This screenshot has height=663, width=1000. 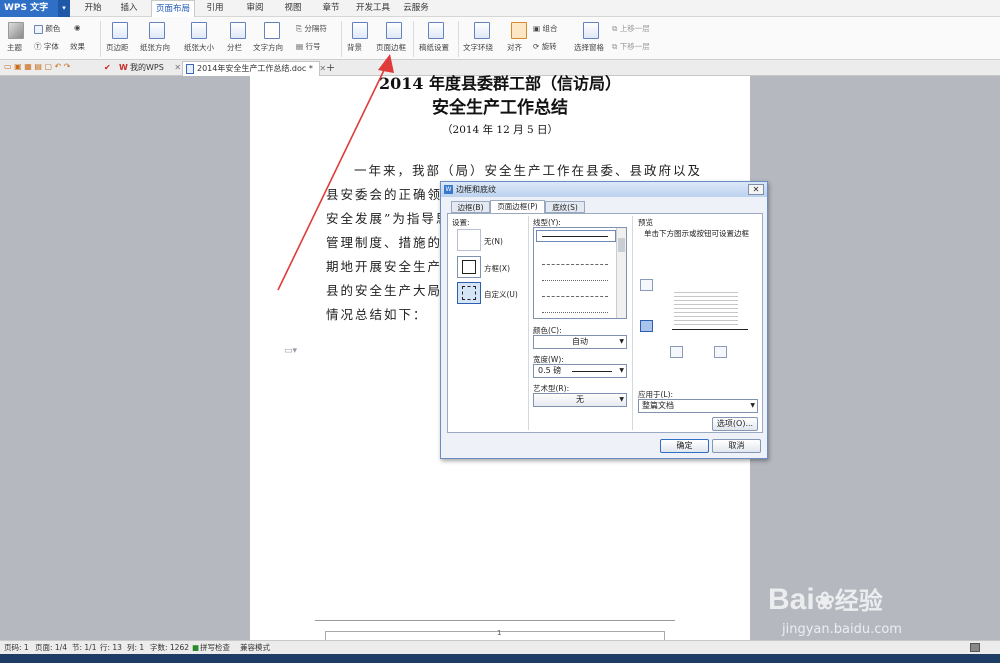 What do you see at coordinates (615, 28) in the screenshot?
I see `bring-forward-icon: ⧉` at bounding box center [615, 28].